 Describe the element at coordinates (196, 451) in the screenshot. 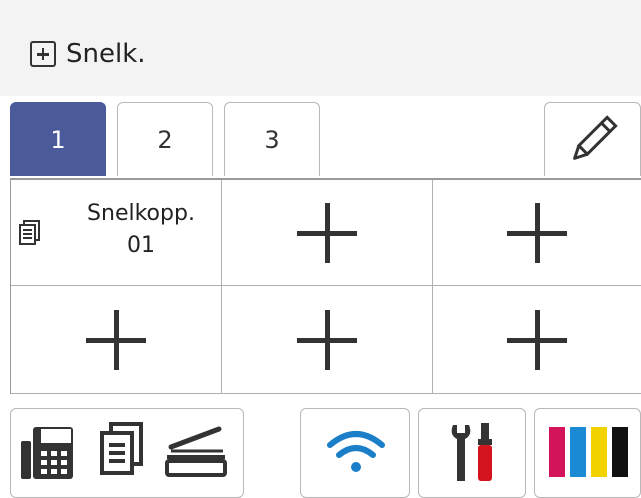

I see `scan-icon` at that location.